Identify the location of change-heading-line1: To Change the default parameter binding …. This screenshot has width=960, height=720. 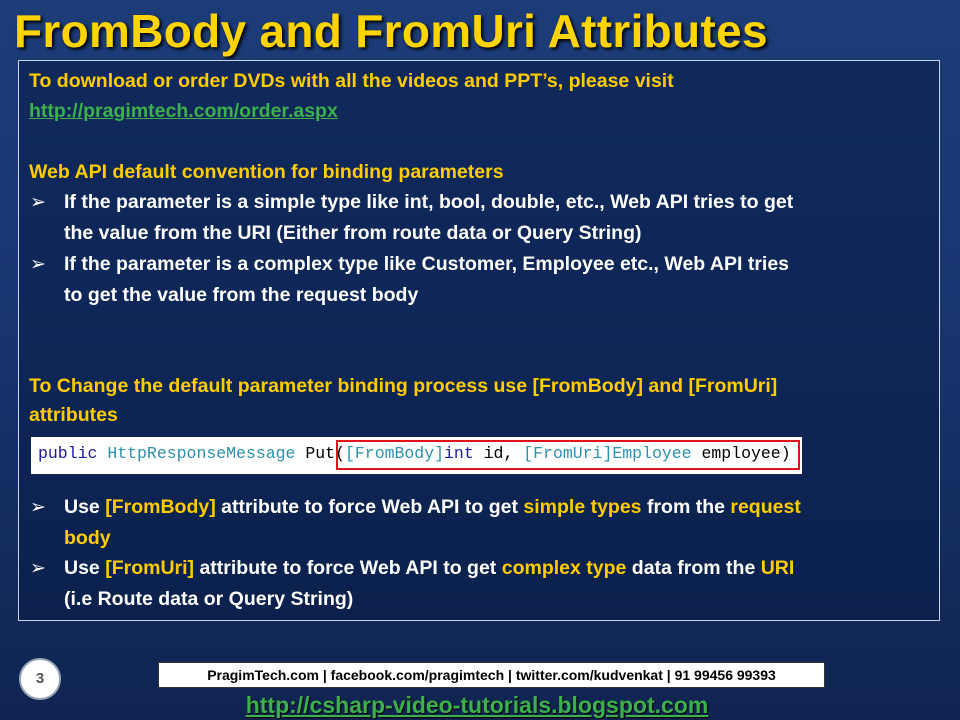
(403, 386).